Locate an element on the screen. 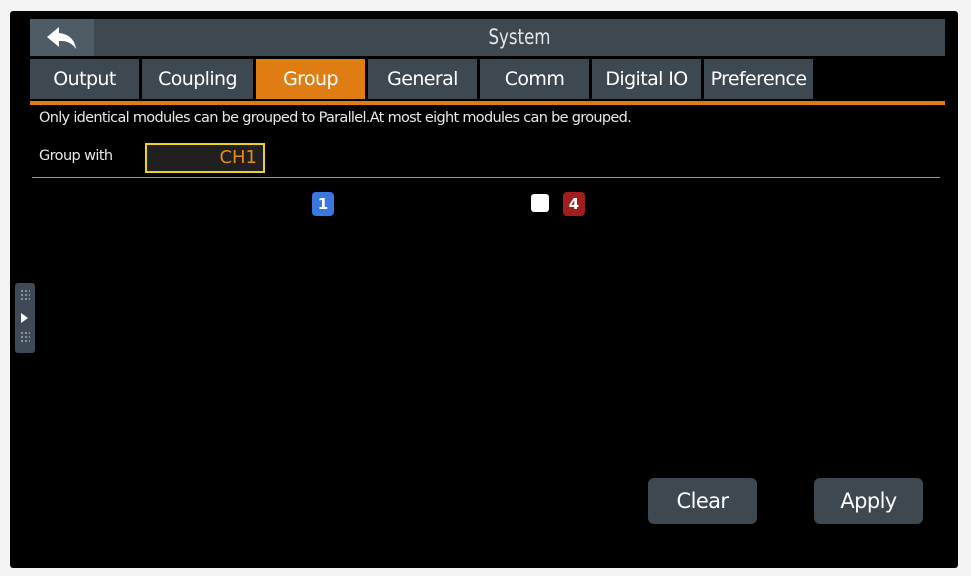 The width and height of the screenshot is (971, 576). expand-arrow-icon is located at coordinates (24, 318).